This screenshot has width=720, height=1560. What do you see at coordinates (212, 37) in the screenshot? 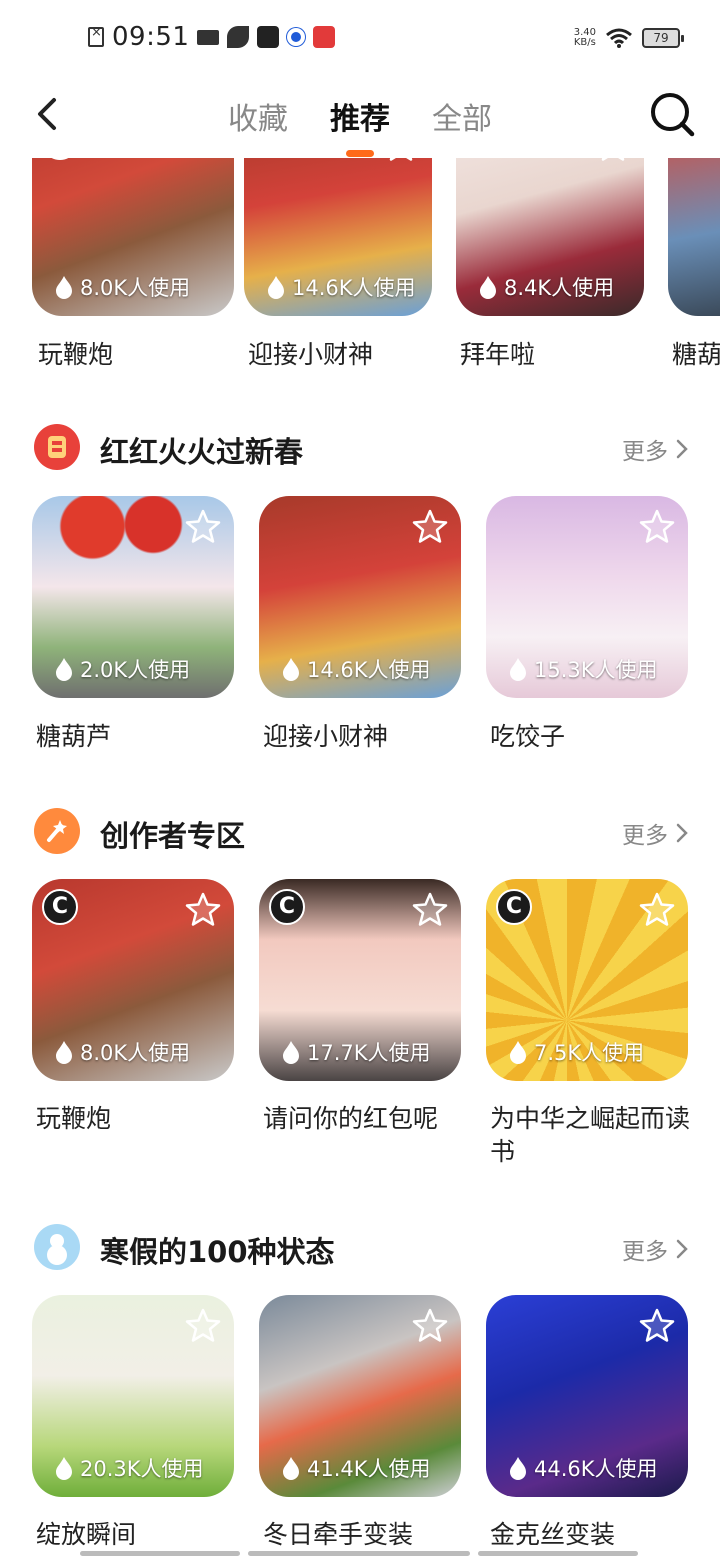
I see `status-left: 09:51` at bounding box center [212, 37].